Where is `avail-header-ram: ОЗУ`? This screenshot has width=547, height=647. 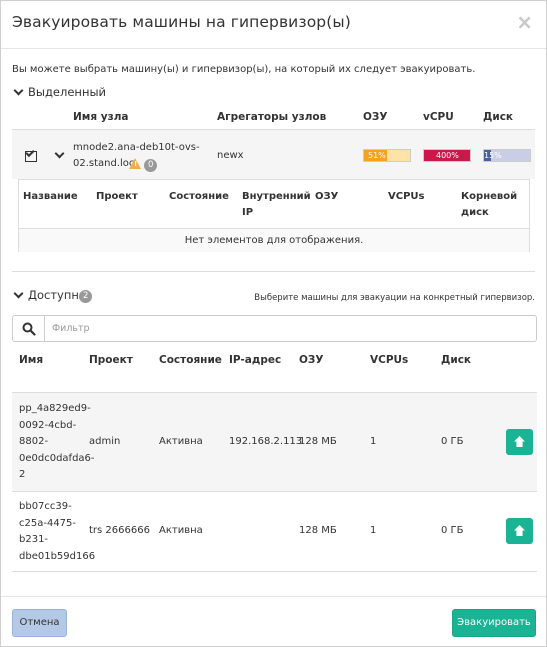
avail-header-ram: ОЗУ is located at coordinates (311, 360).